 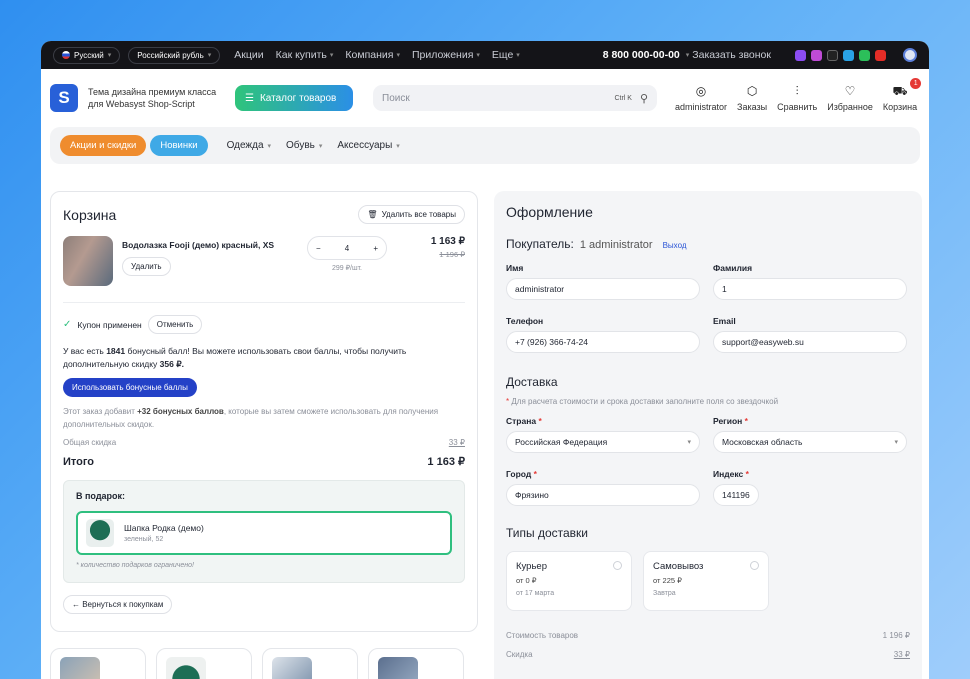 I want to click on country-select: Российская Федерация ▾, so click(x=603, y=442).